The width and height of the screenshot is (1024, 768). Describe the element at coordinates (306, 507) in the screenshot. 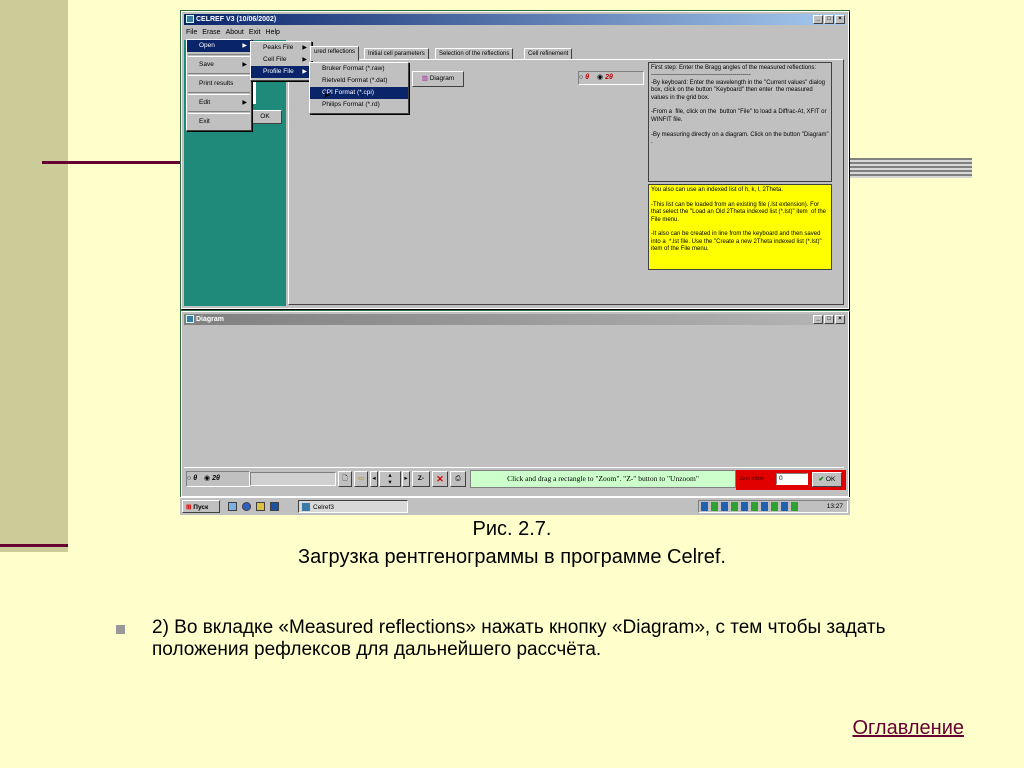

I see `celref-task-icon` at that location.